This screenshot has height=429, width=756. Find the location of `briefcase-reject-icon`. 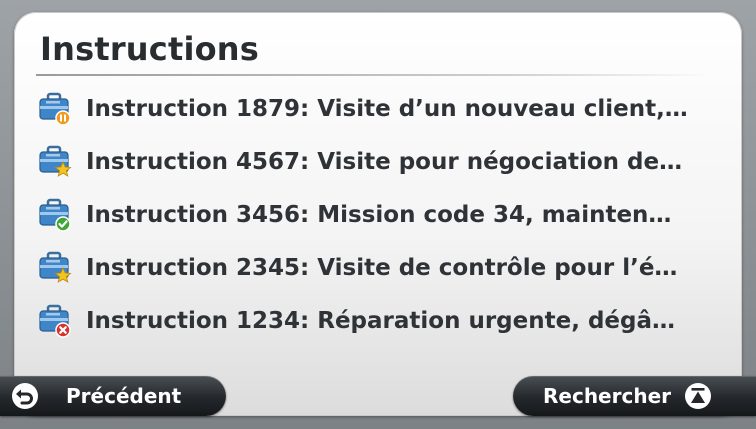

briefcase-reject-icon is located at coordinates (55, 321).